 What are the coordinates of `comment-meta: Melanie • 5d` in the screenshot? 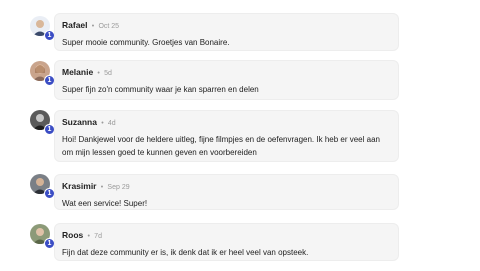 It's located at (226, 73).